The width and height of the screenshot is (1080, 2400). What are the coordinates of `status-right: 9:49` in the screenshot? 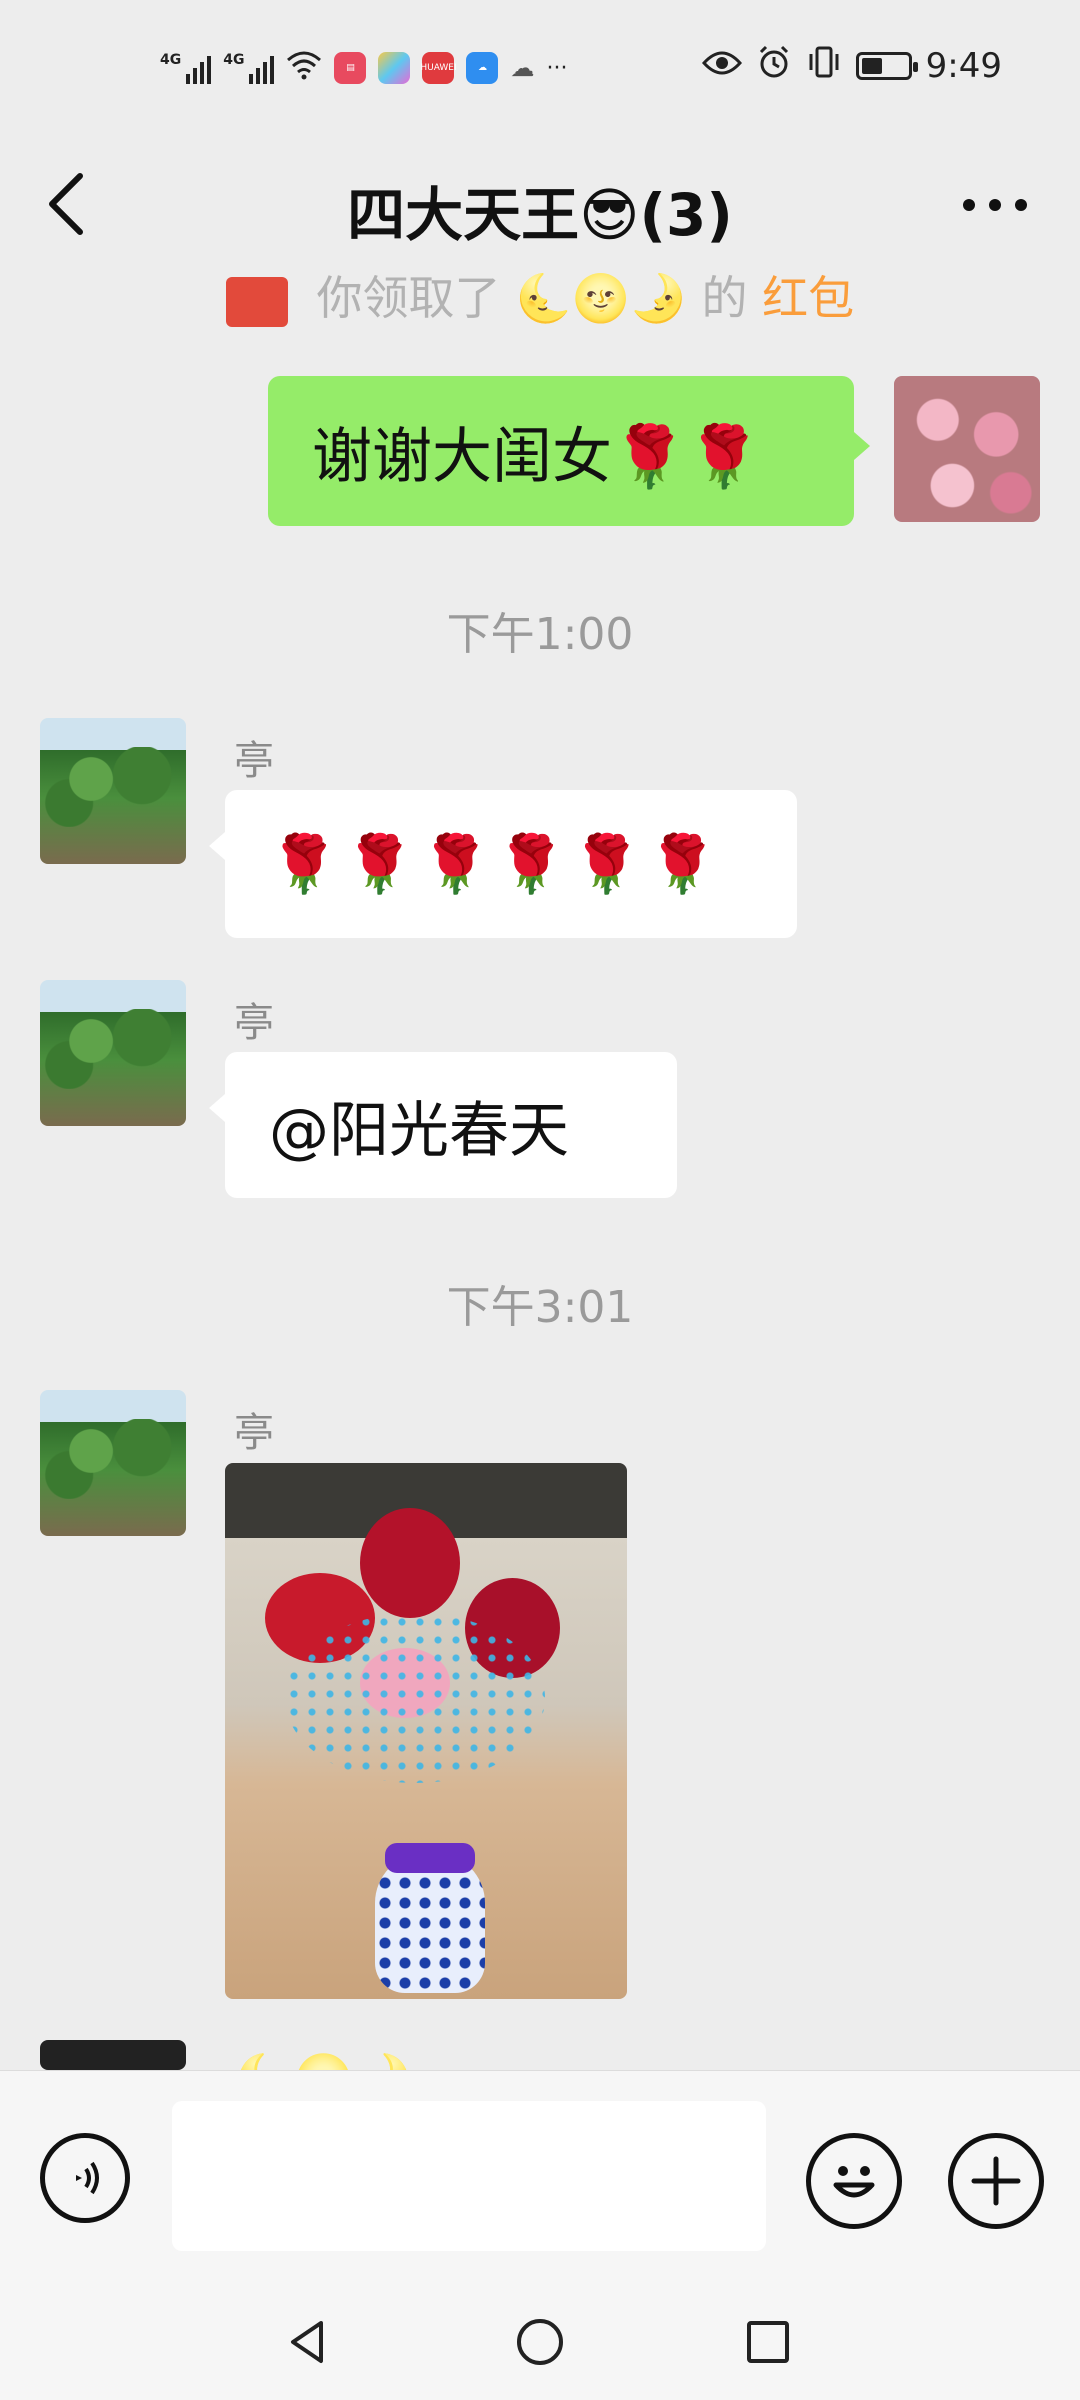 It's located at (851, 66).